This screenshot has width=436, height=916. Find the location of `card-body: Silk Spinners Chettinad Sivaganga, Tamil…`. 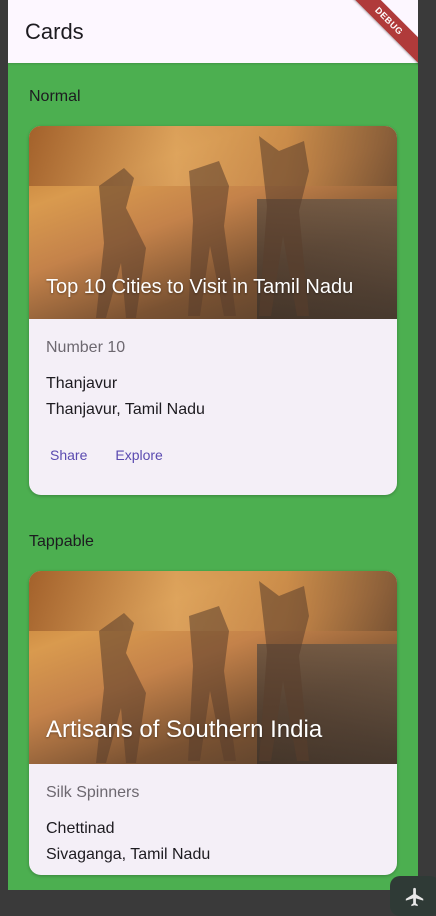

card-body: Silk Spinners Chettinad Sivaganga, Tamil… is located at coordinates (213, 816).